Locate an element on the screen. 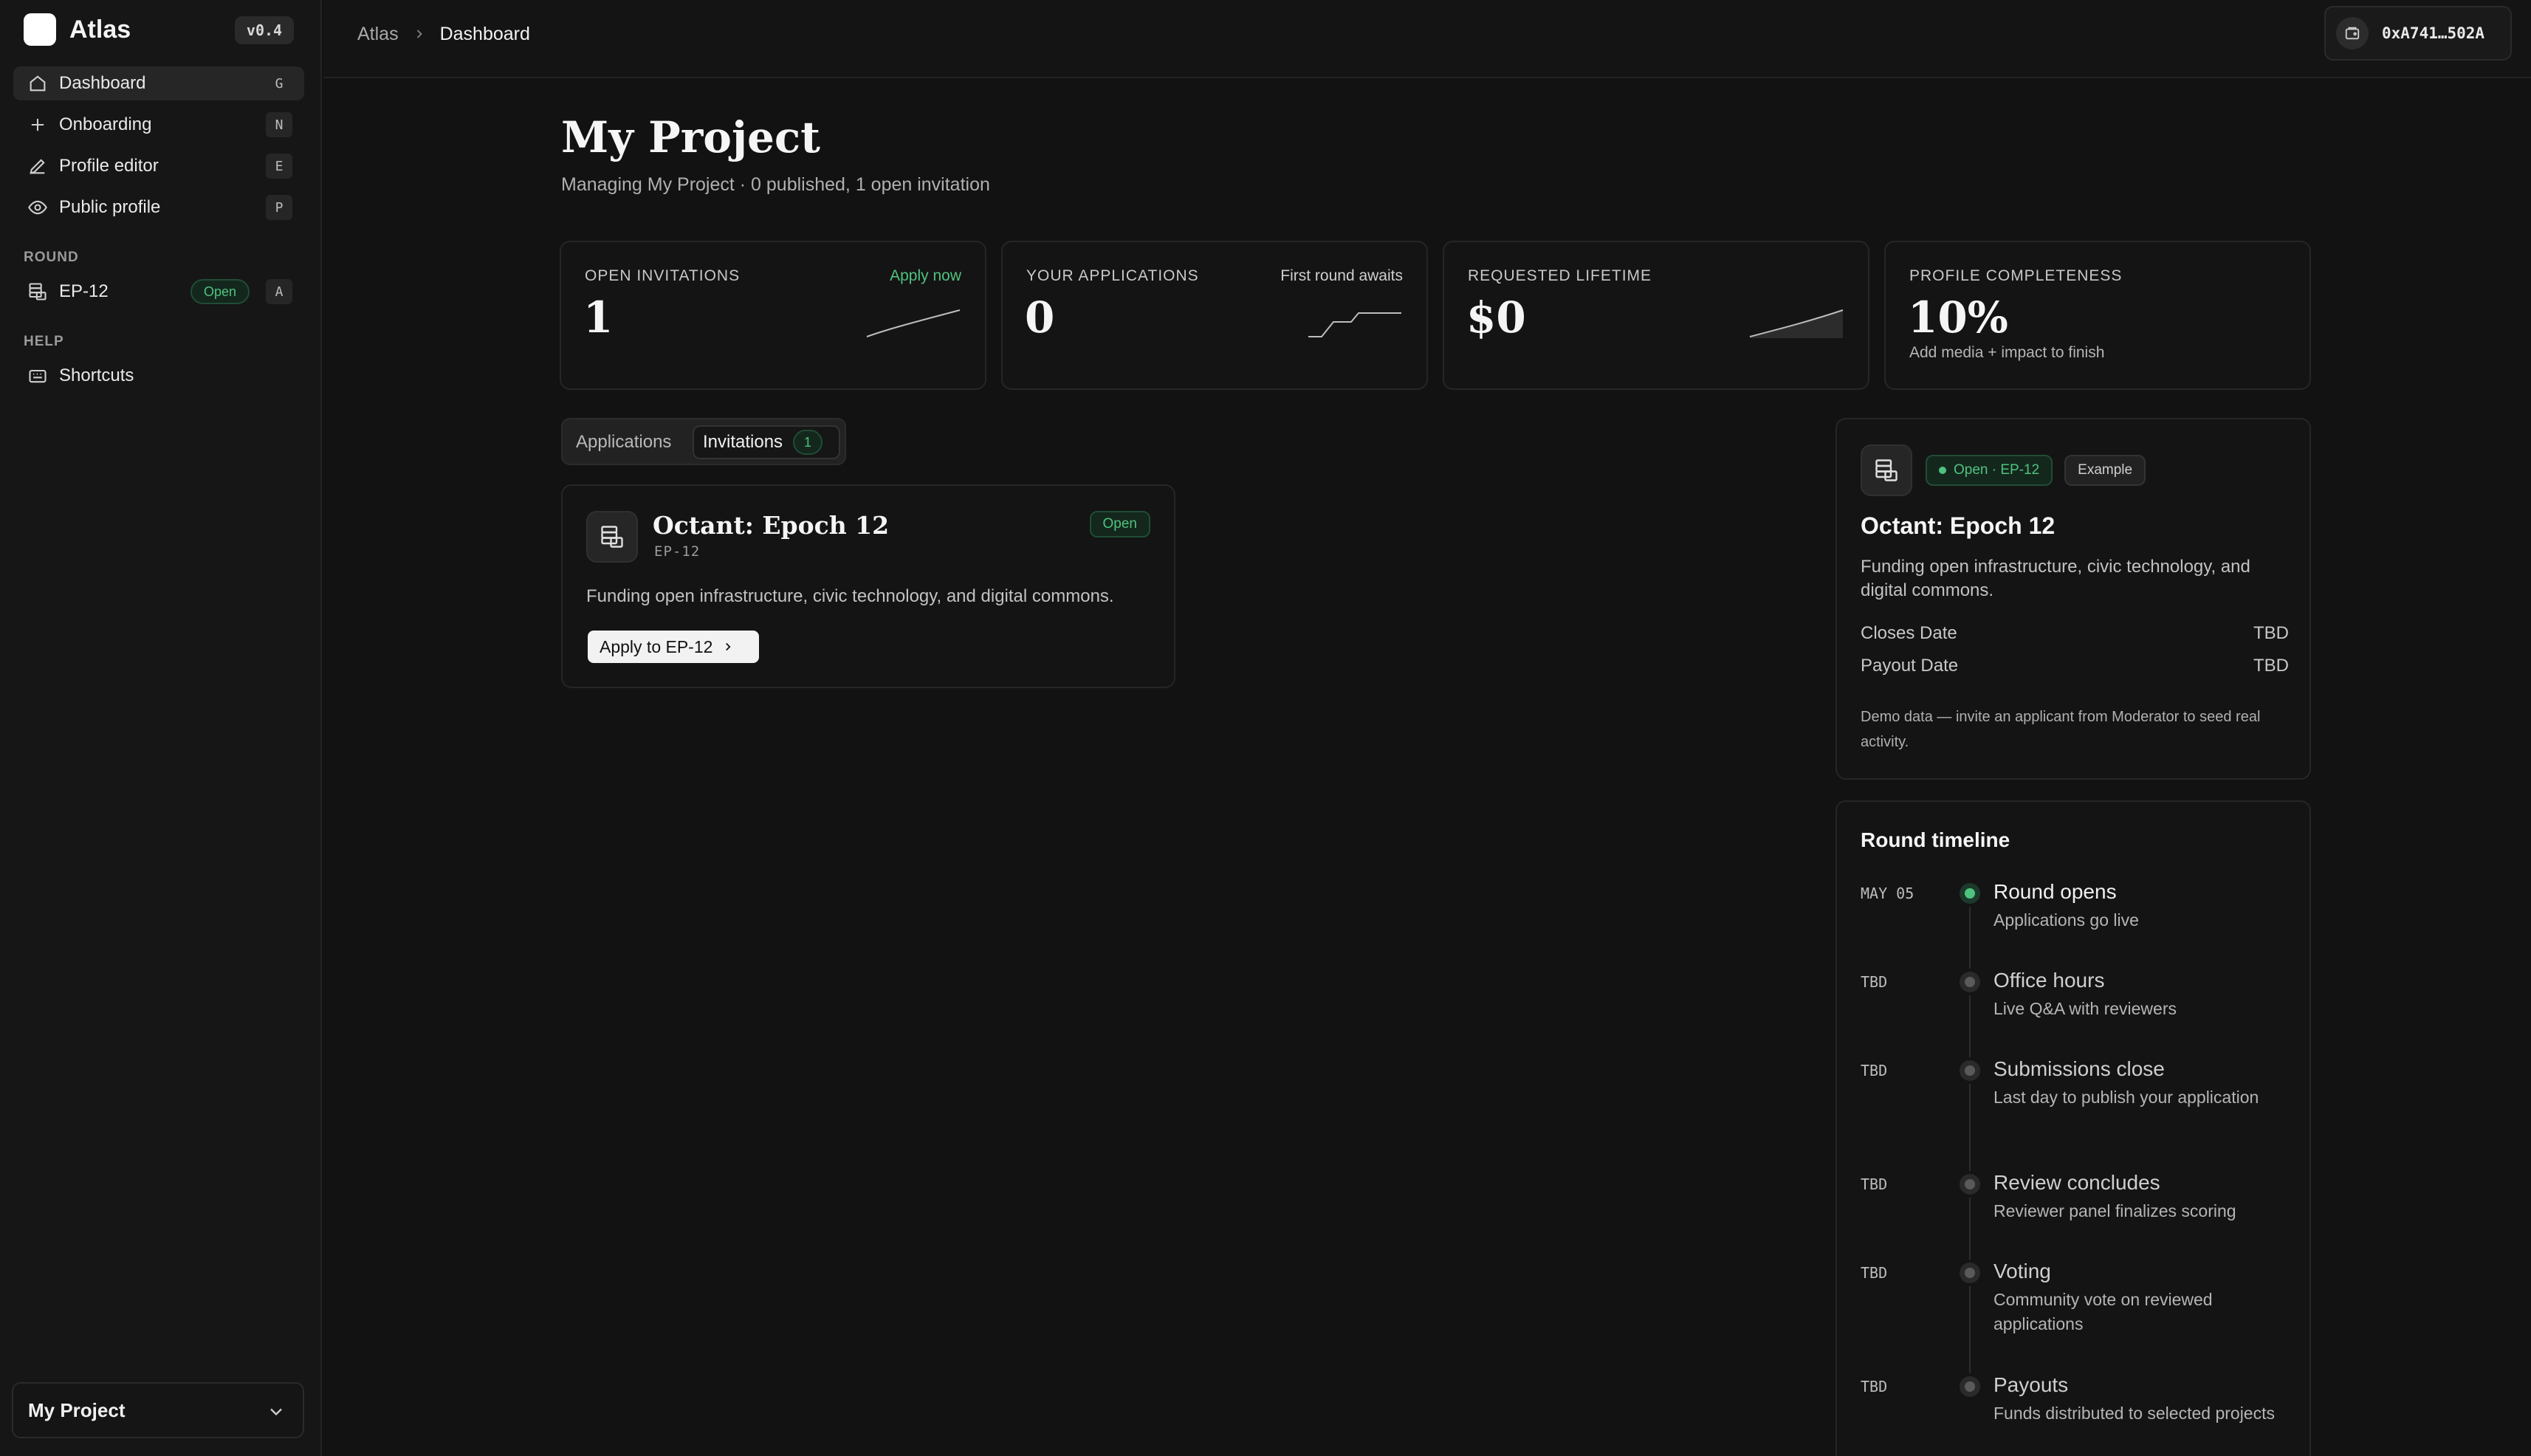  sidebar-item-profile-editor: Profile editor E is located at coordinates (158, 166).